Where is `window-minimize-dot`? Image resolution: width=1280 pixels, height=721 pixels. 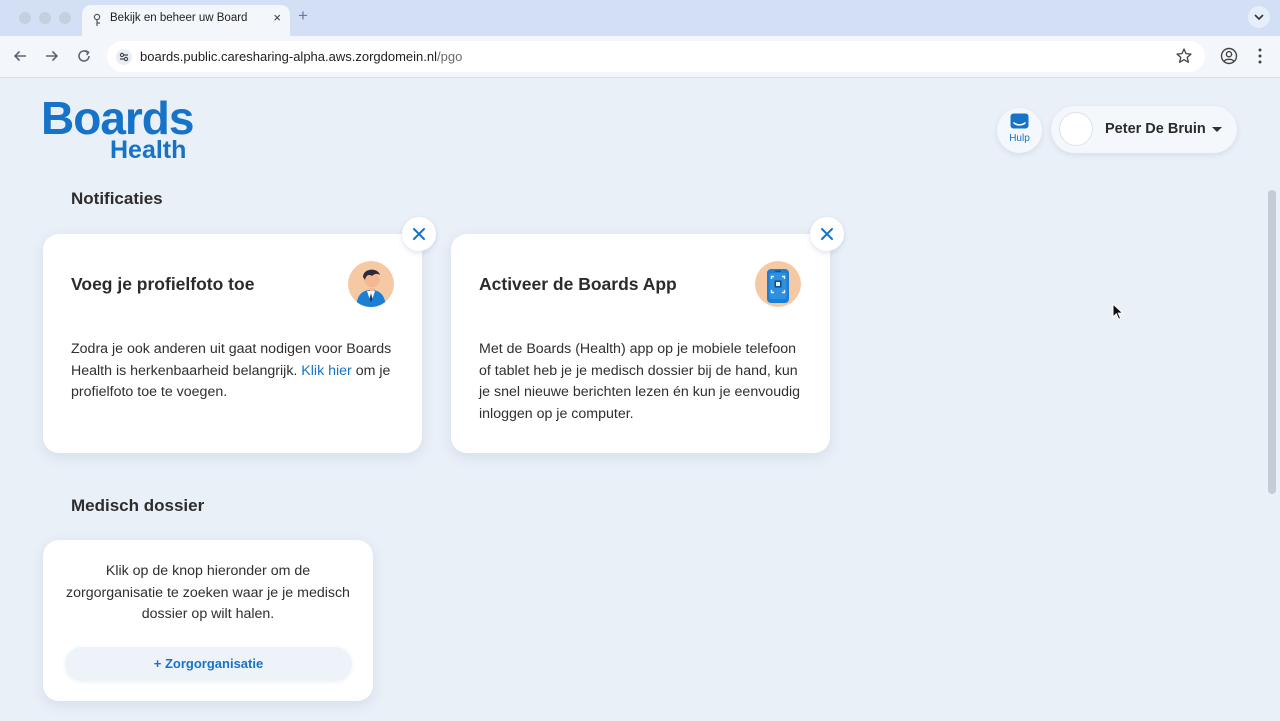
window-minimize-dot is located at coordinates (45, 18).